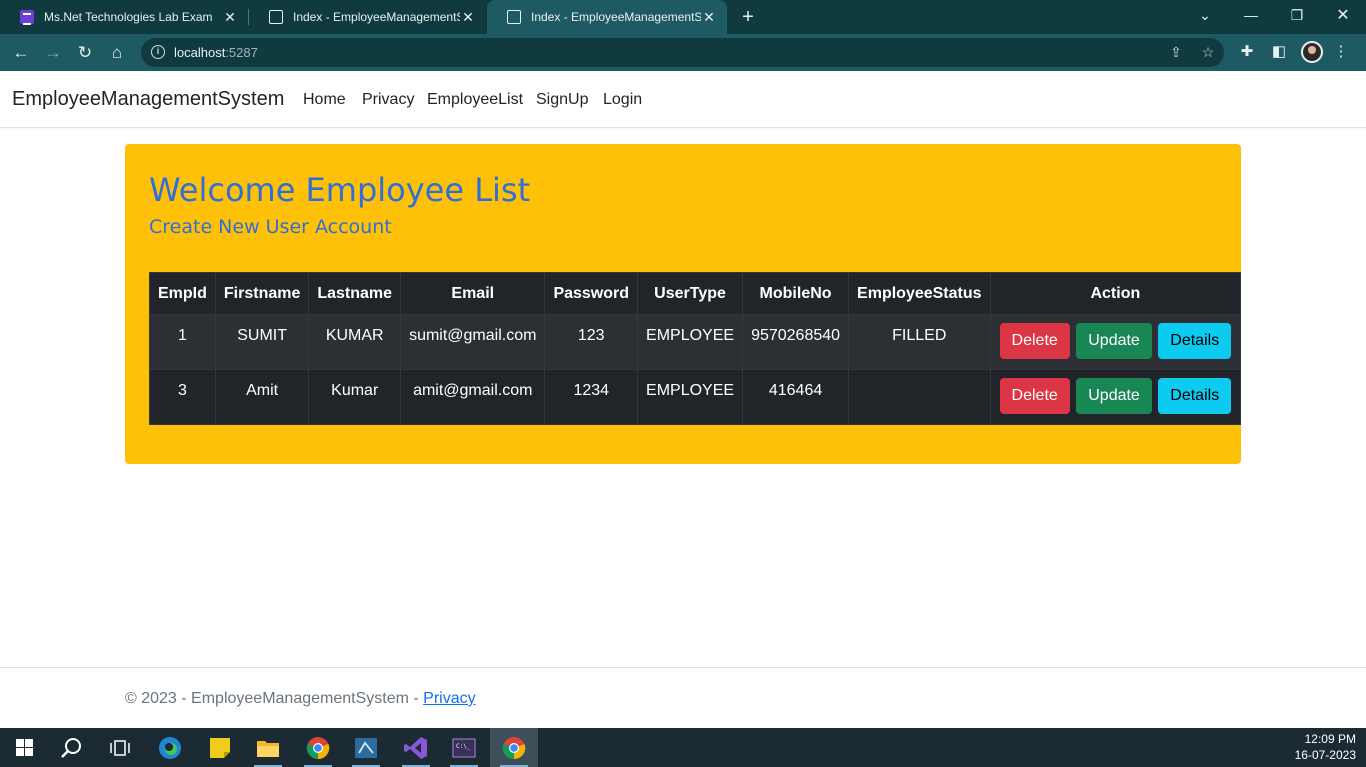  I want to click on edge-icon, so click(170, 747).